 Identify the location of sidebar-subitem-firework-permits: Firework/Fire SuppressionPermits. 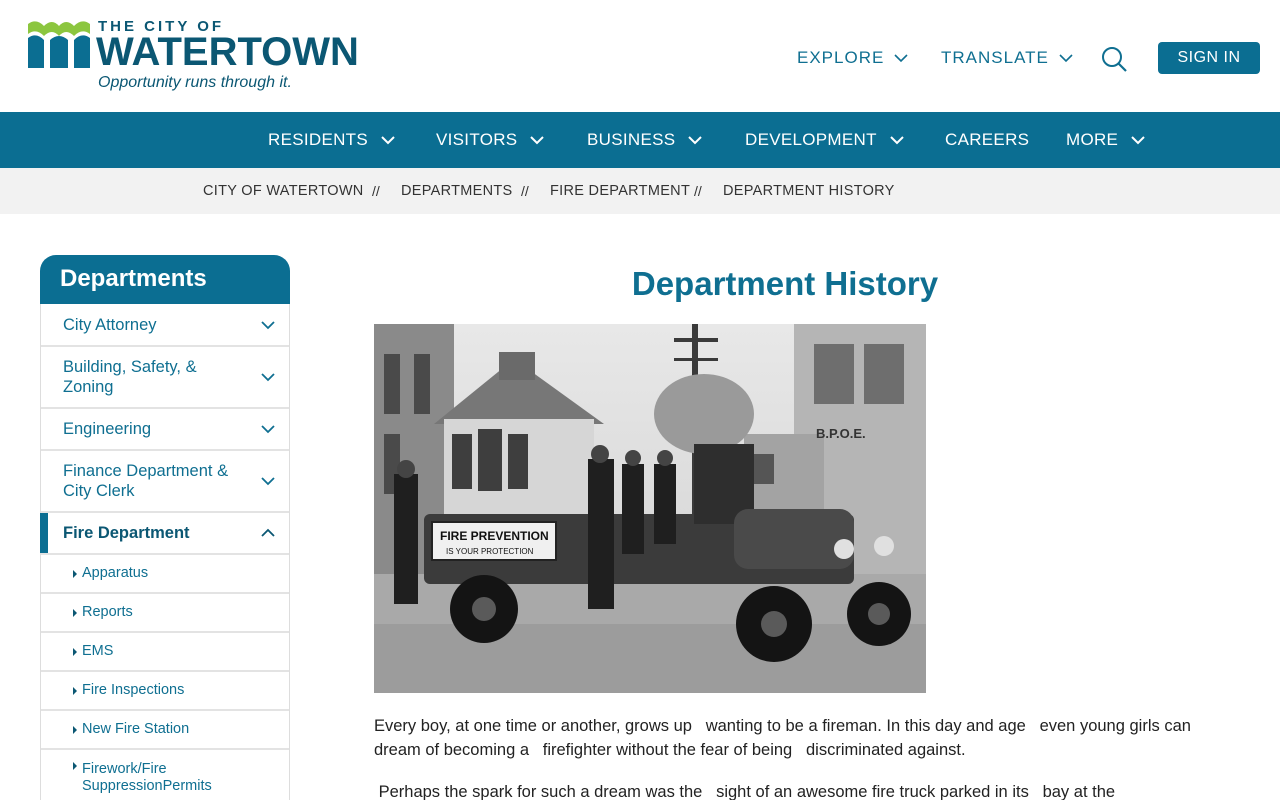
(165, 775).